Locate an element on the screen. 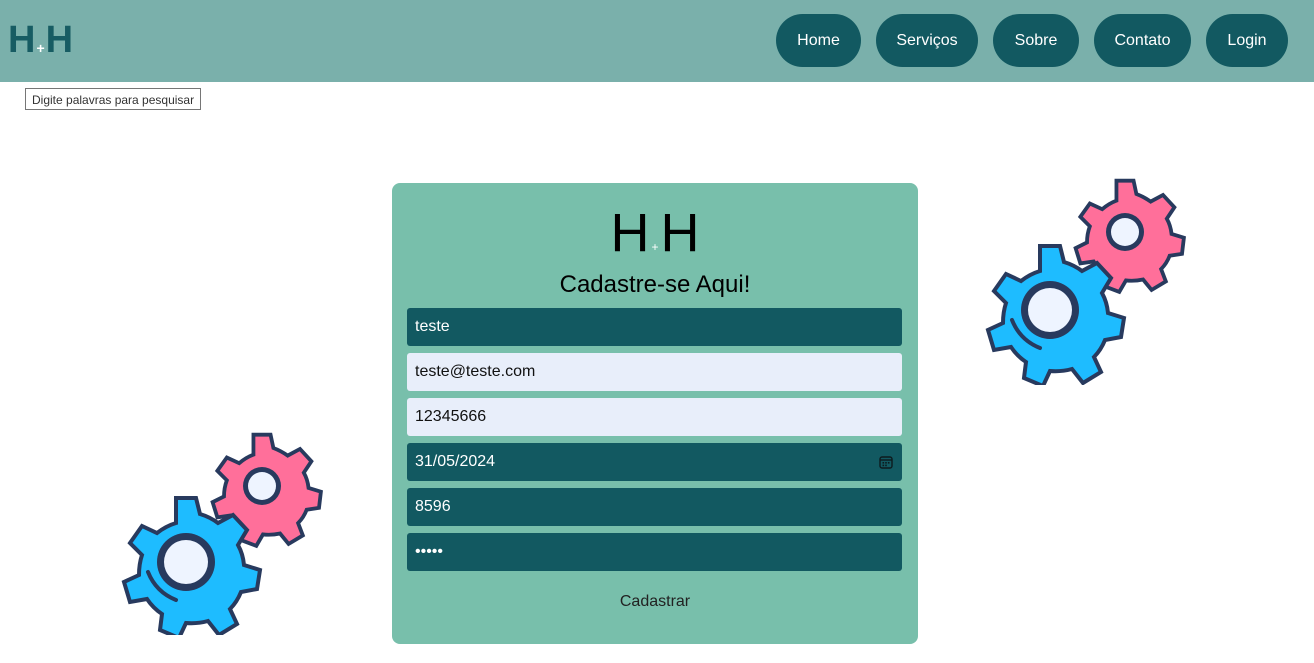 The height and width of the screenshot is (663, 1314). card-logo-plus: + is located at coordinates (655, 247).